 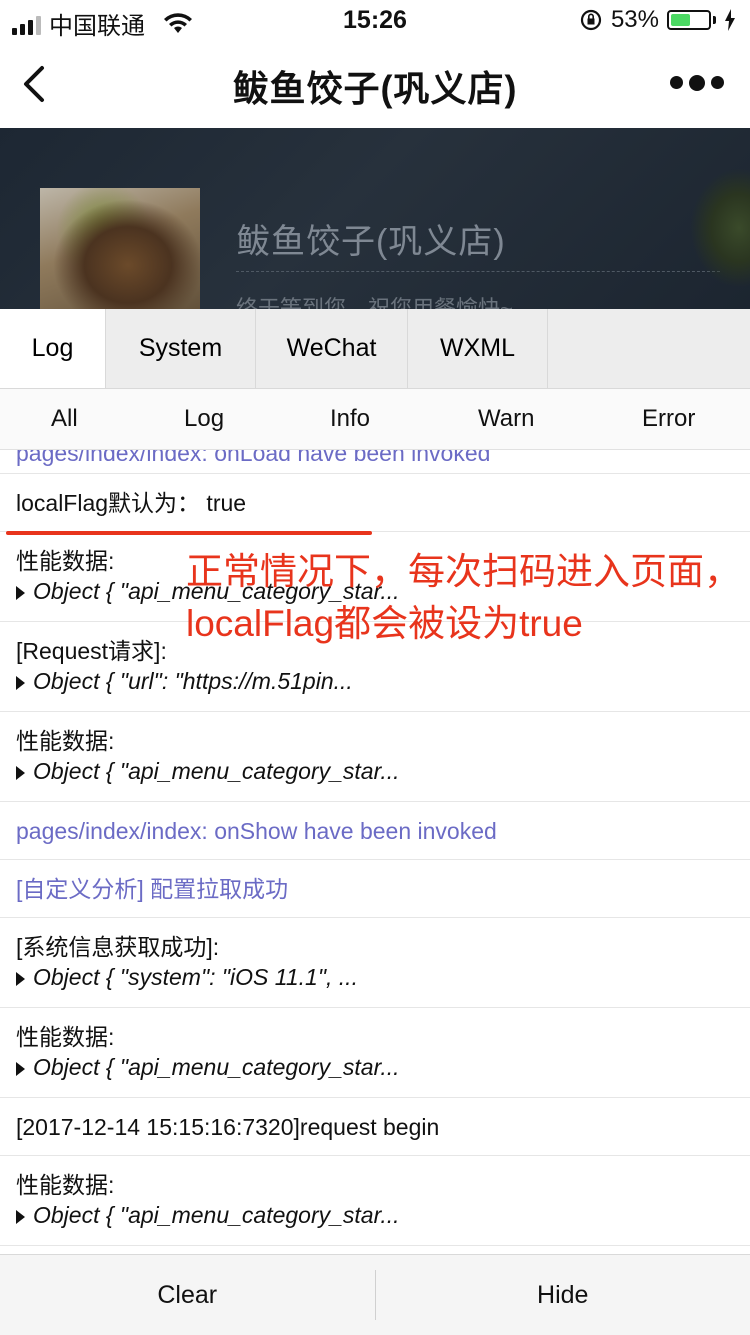 What do you see at coordinates (383, 947) in the screenshot?
I see `log-label: [系统信息获取成功]:` at bounding box center [383, 947].